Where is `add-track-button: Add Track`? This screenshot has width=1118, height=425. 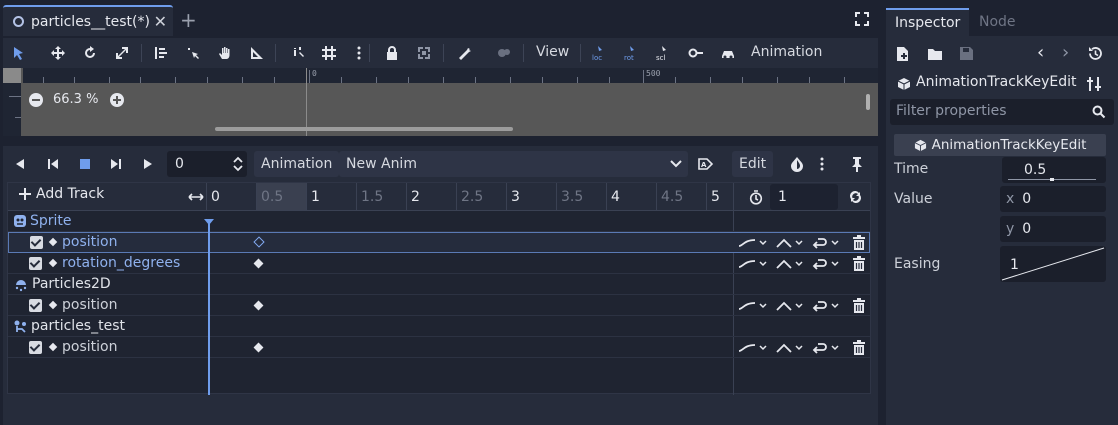 add-track-button: Add Track is located at coordinates (61, 194).